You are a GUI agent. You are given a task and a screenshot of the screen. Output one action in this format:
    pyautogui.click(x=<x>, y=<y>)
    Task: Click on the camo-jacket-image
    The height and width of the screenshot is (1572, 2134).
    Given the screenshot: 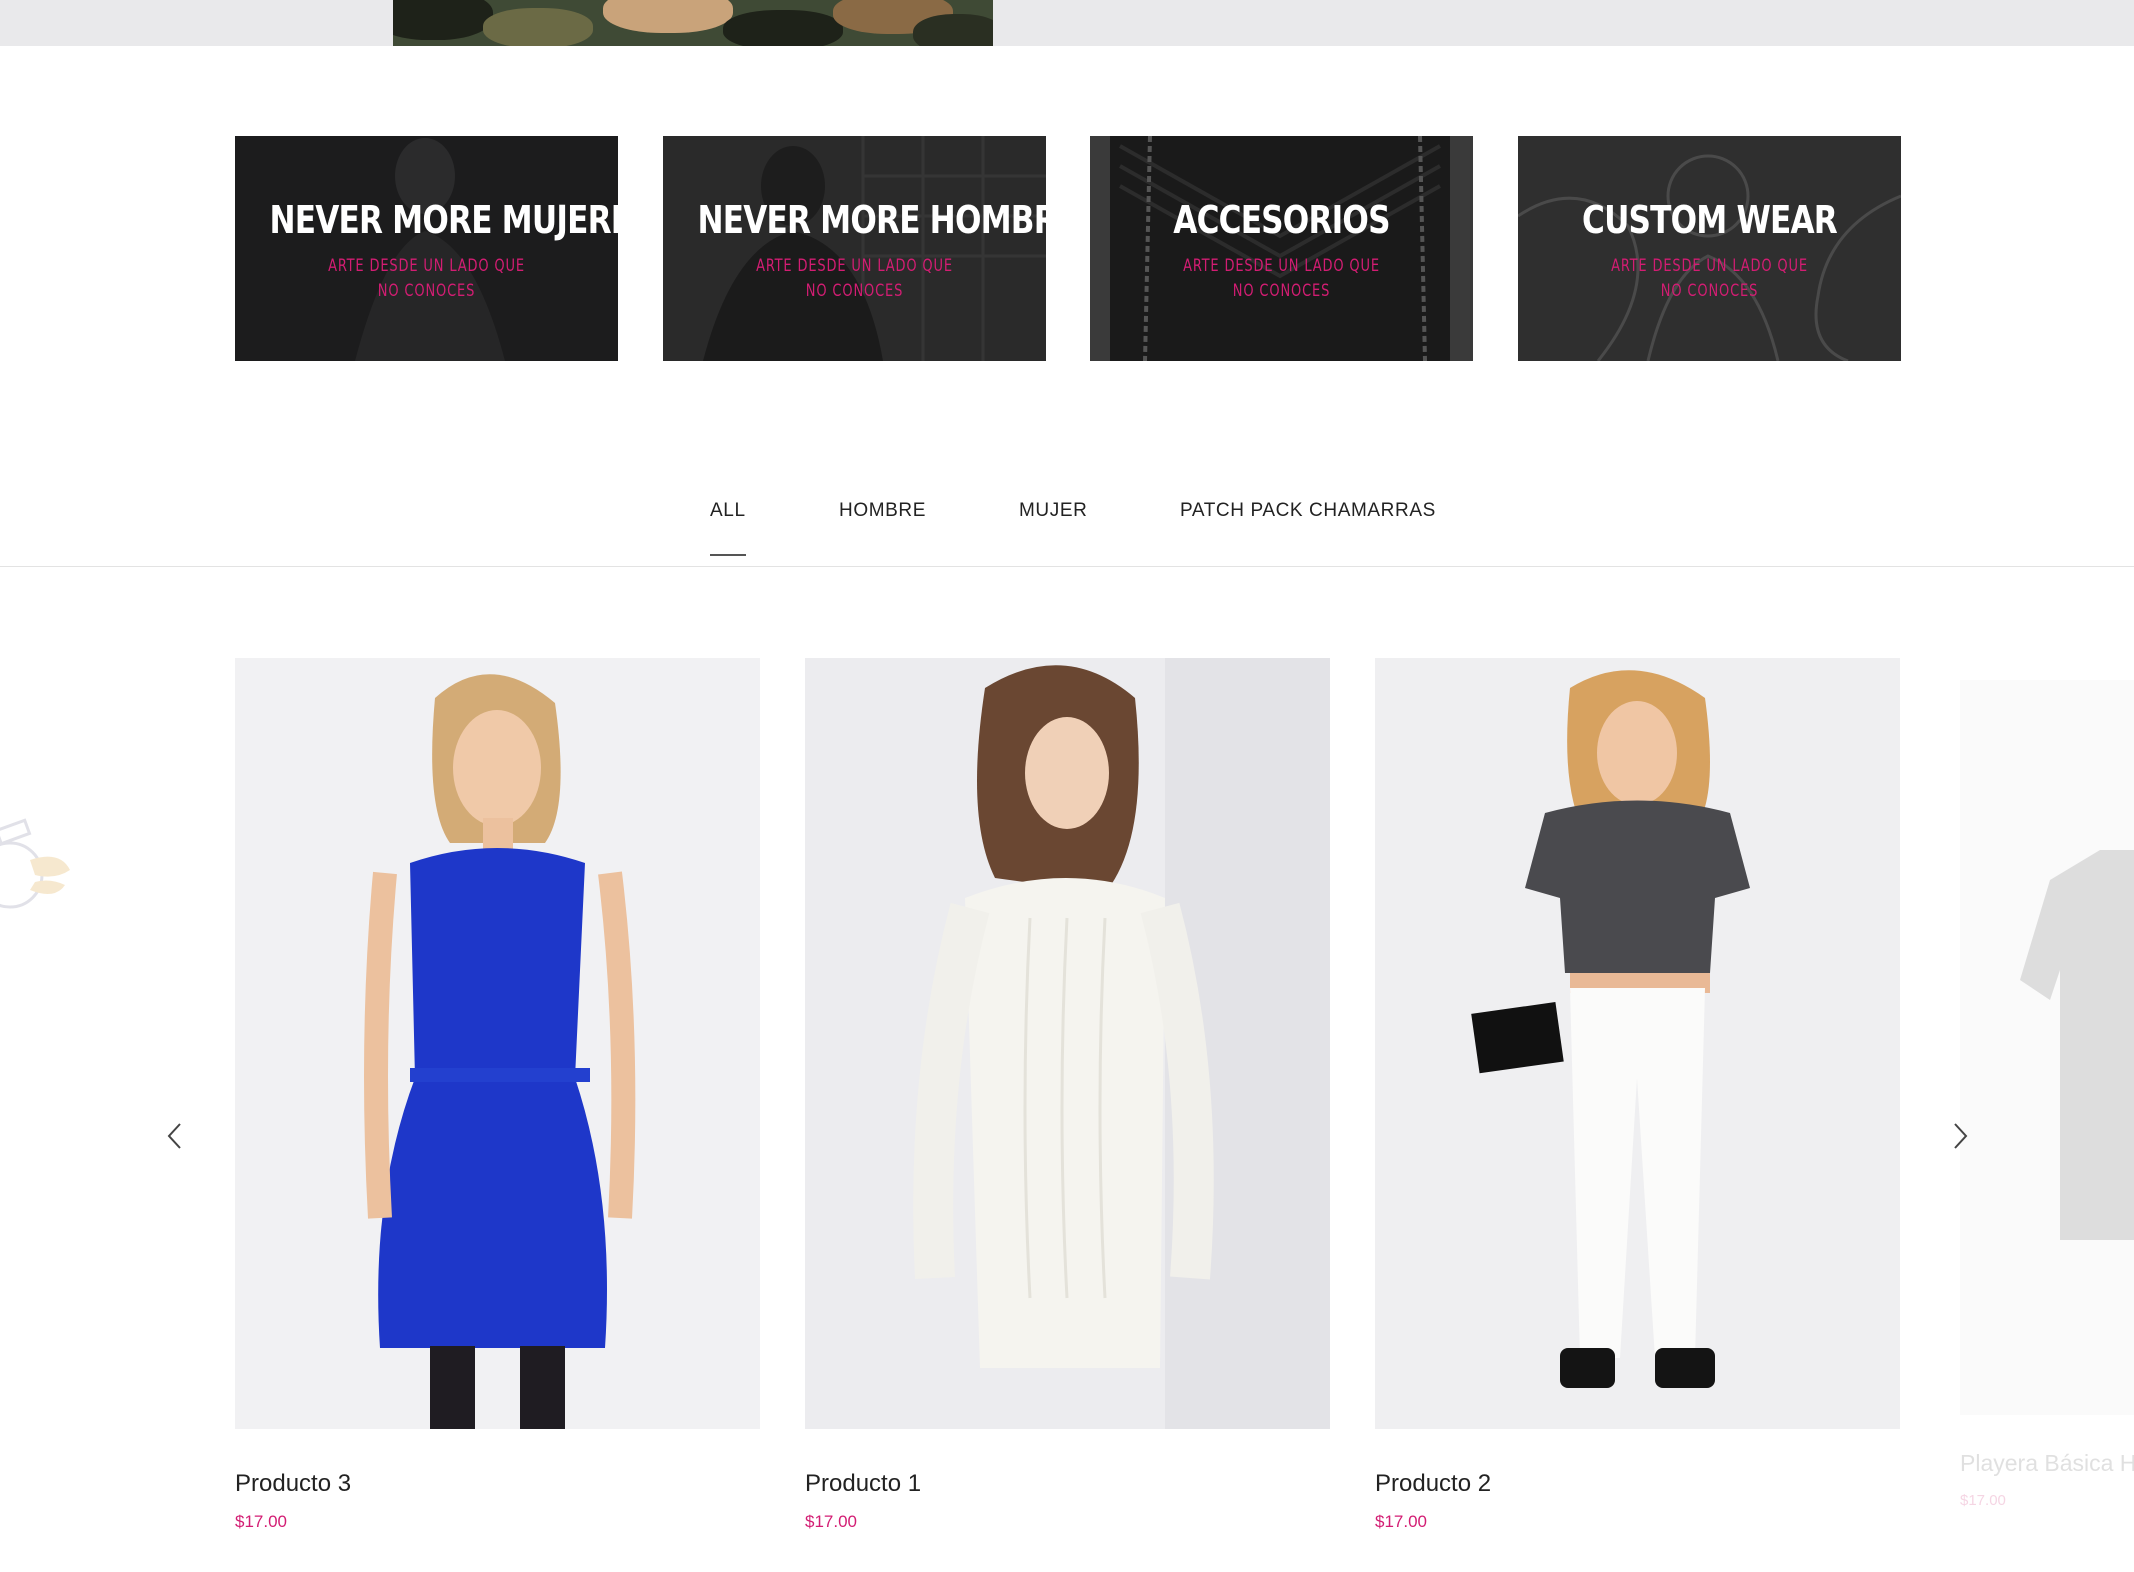 What is the action you would take?
    pyautogui.click(x=693, y=23)
    